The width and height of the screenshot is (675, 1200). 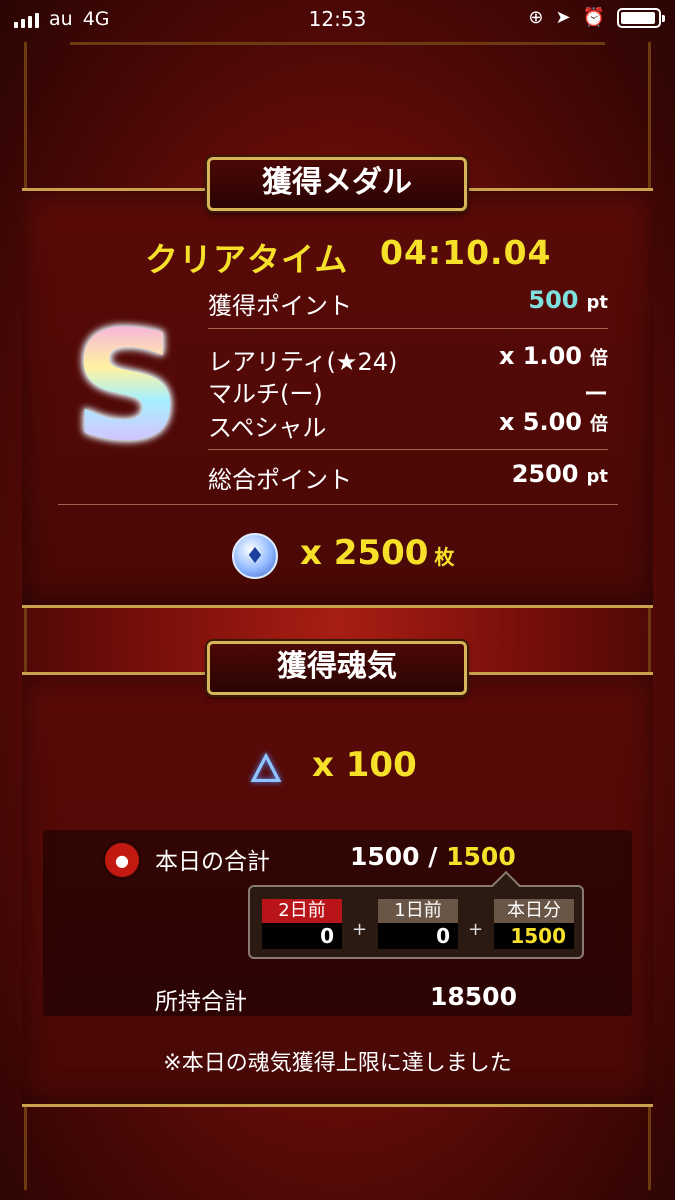 I want to click on limit-notice: ※本日の魂気獲得上限に達しました, so click(x=337, y=1063).